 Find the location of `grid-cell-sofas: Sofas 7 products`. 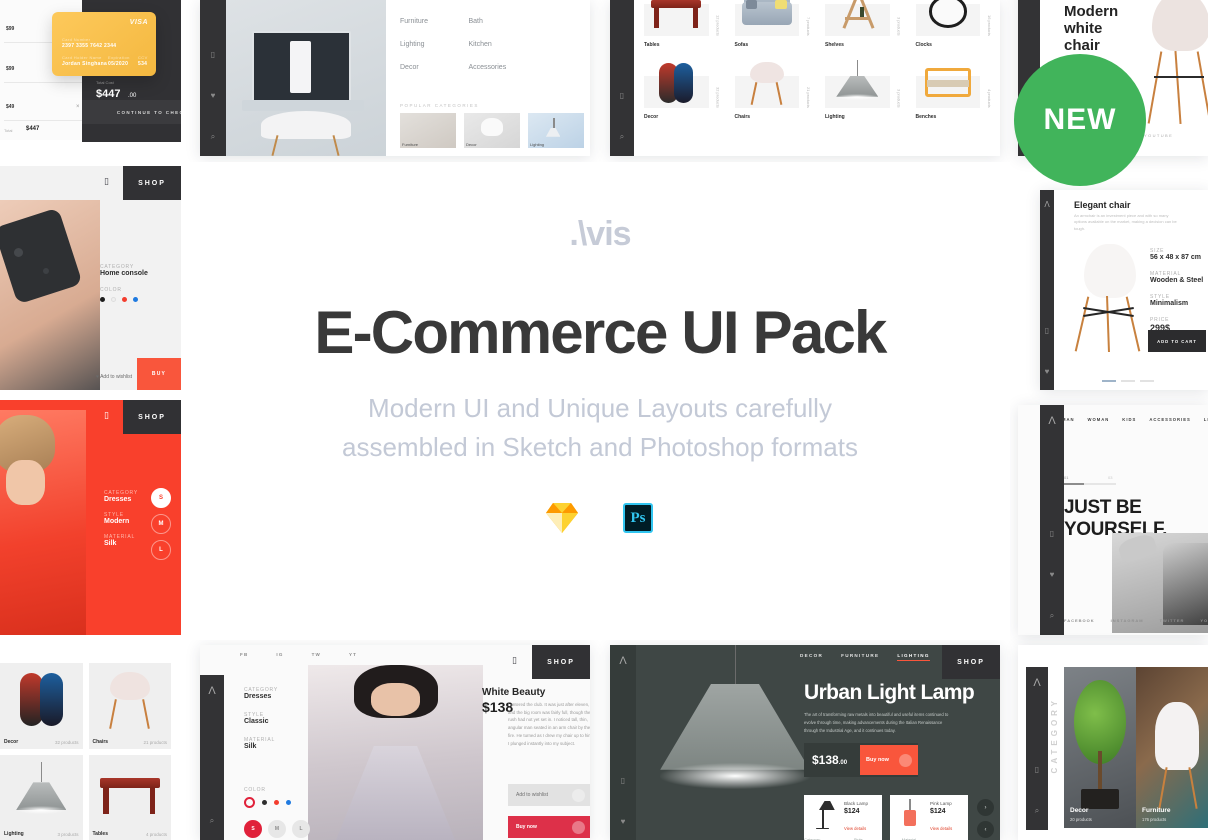

grid-cell-sofas: Sofas 7 products is located at coordinates (772, 25).